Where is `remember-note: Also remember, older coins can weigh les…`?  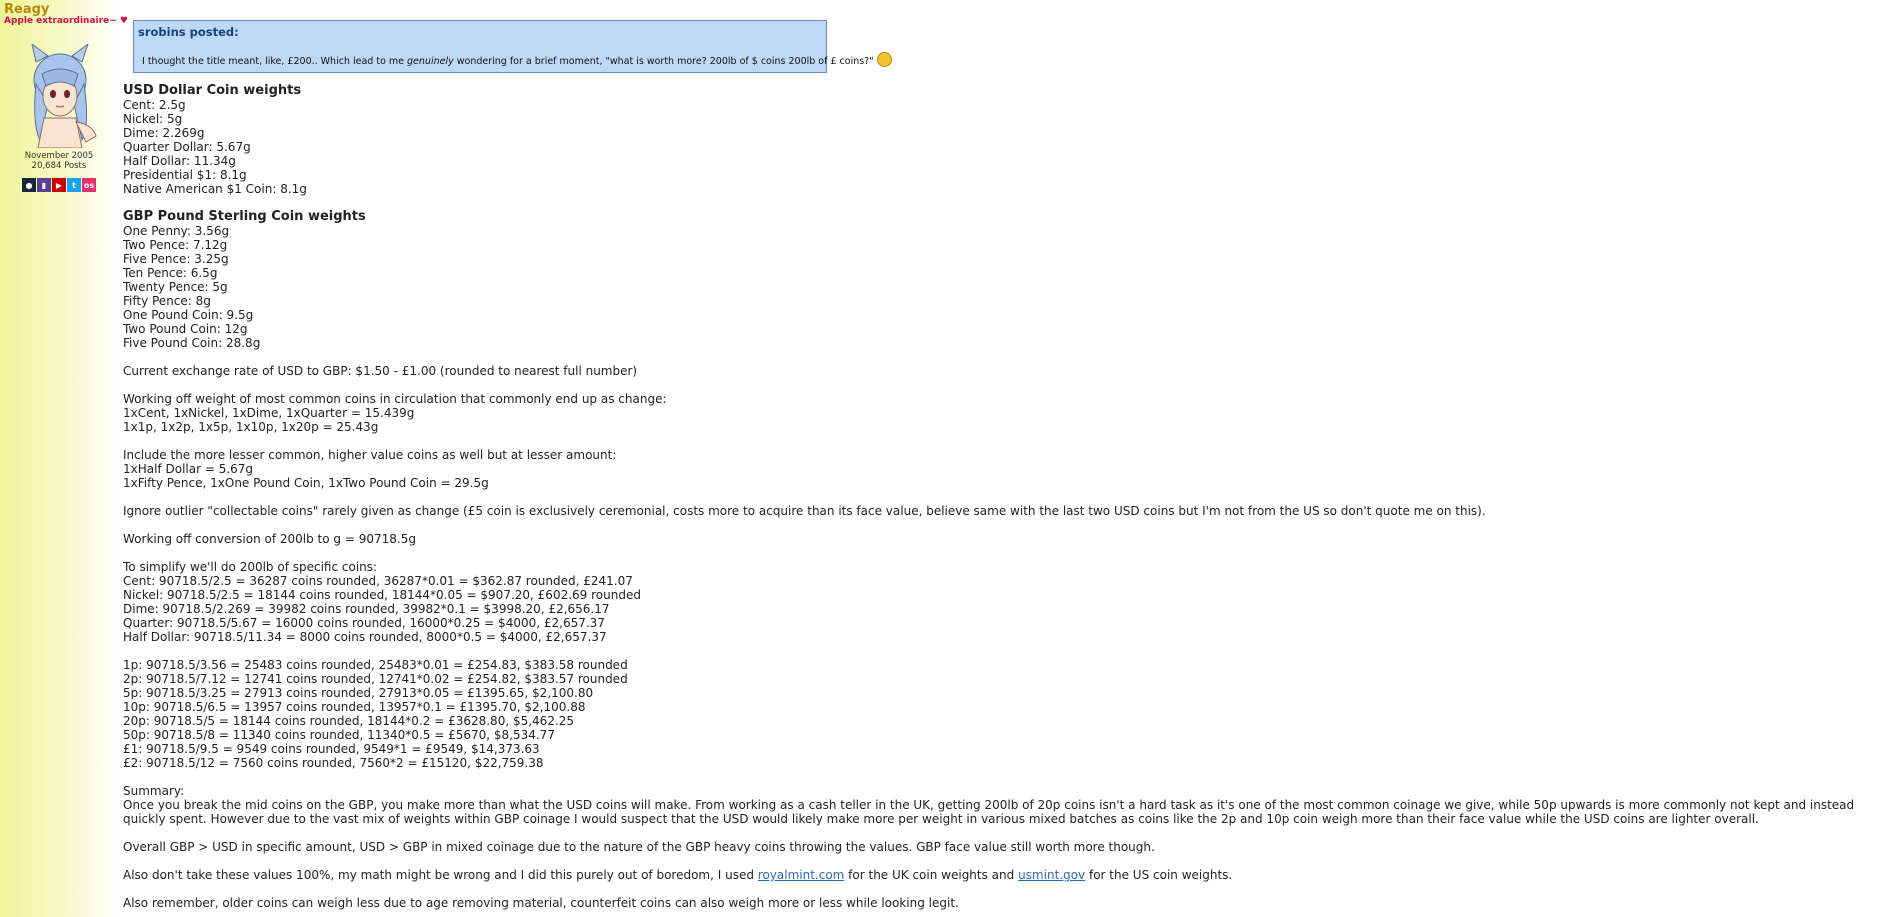 remember-note: Also remember, older coins can weigh les… is located at coordinates (541, 903).